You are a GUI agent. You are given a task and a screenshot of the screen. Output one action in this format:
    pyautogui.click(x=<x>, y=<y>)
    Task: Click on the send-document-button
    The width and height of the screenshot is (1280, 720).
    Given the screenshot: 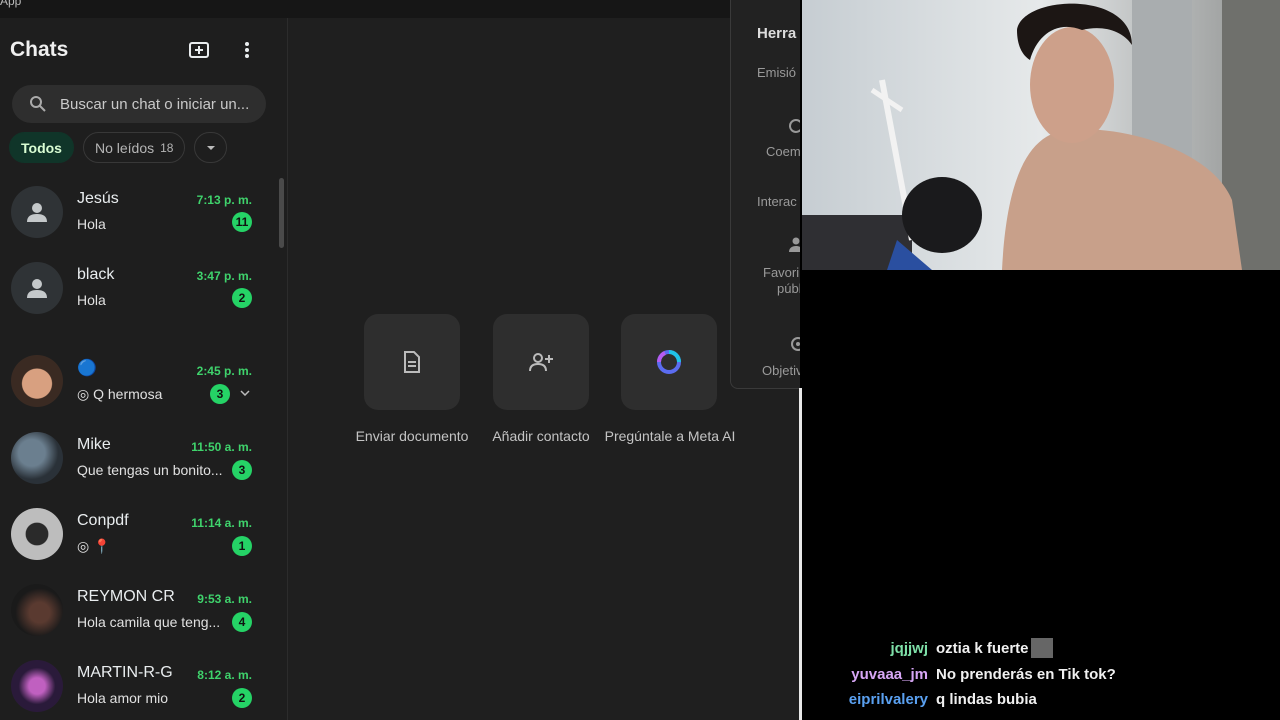 What is the action you would take?
    pyautogui.click(x=412, y=362)
    